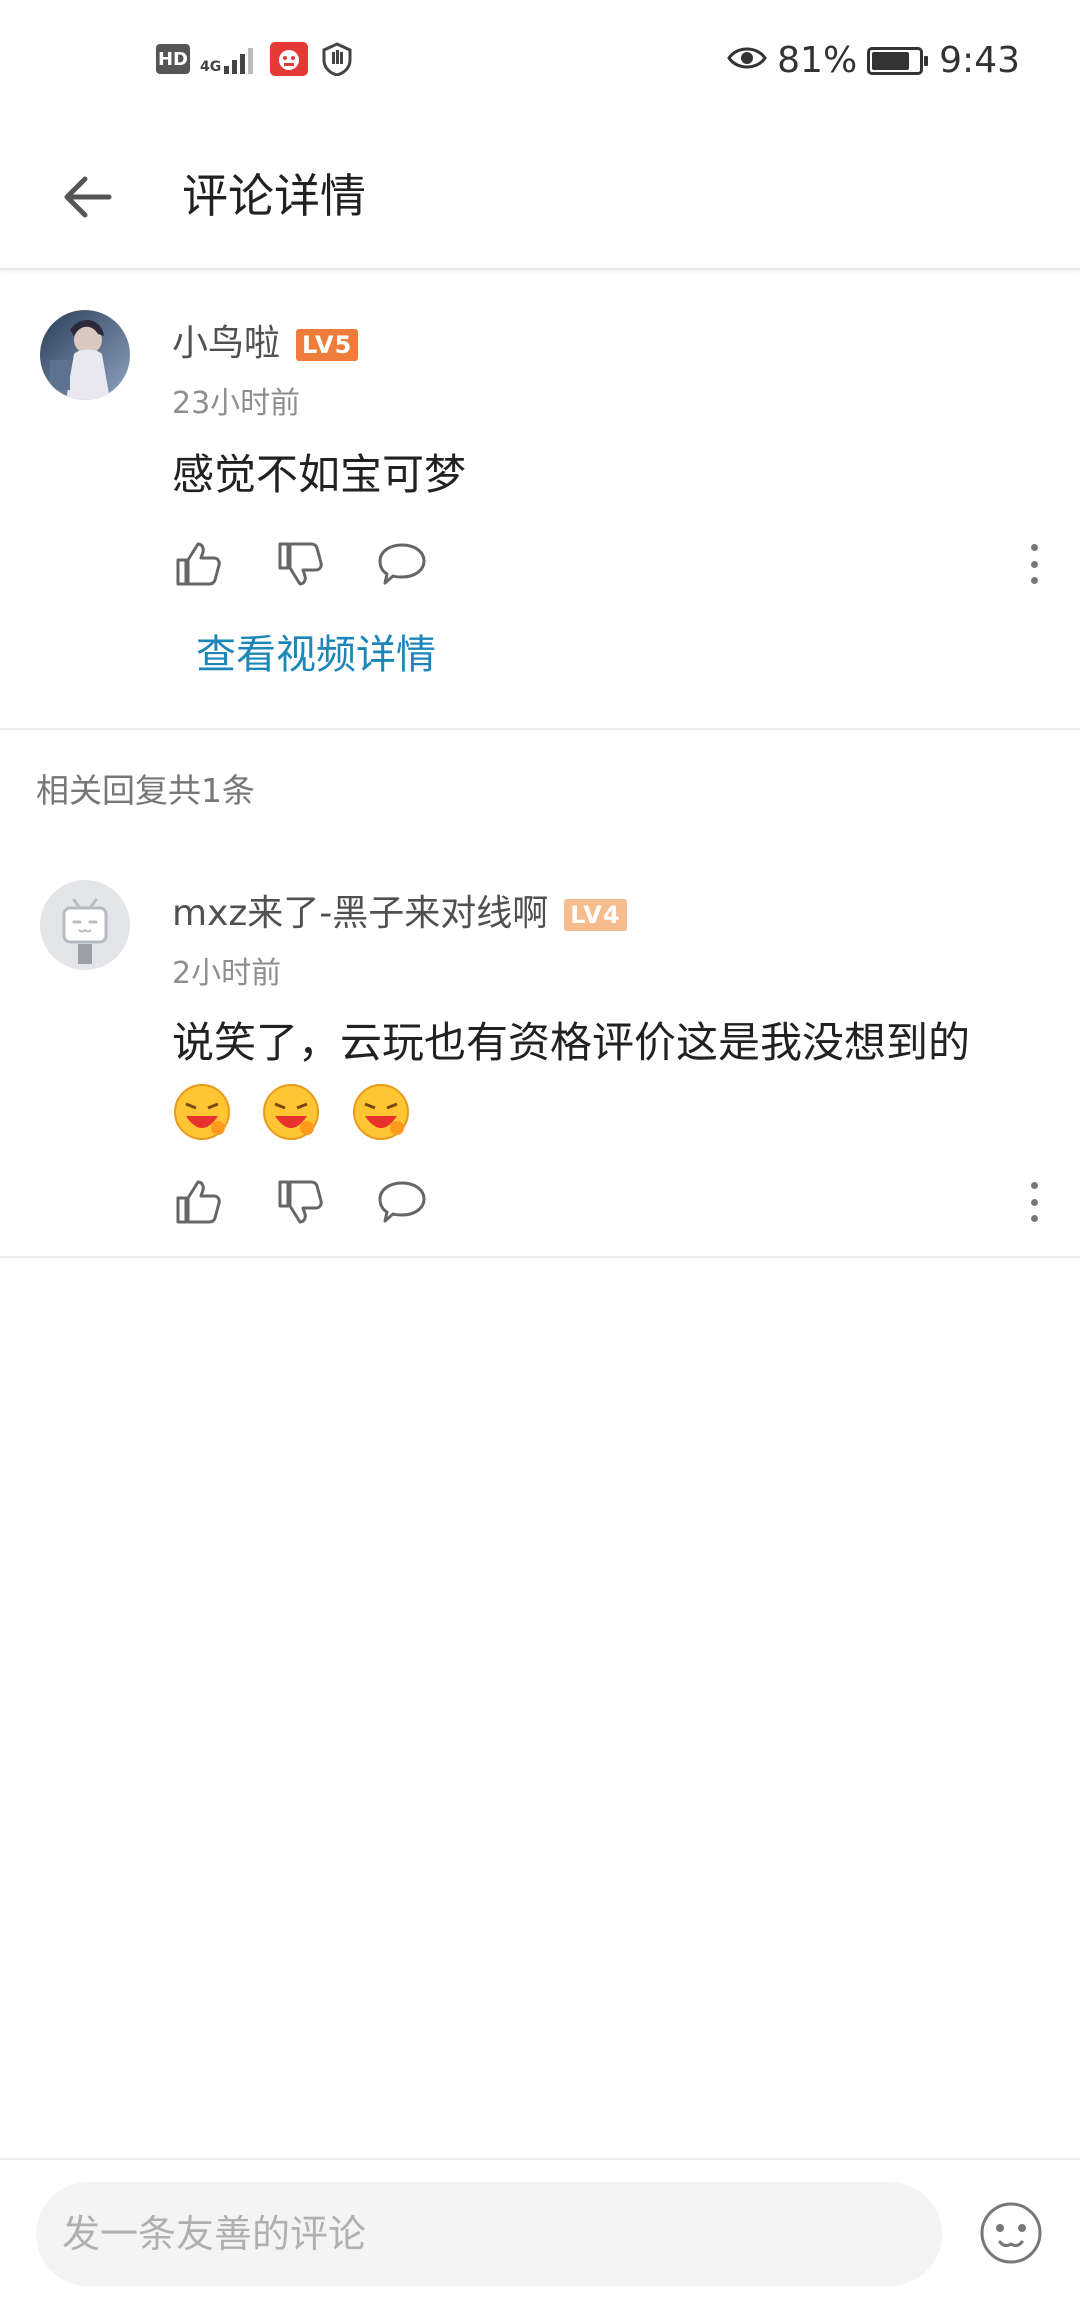  I want to click on app-notification-icon, so click(289, 59).